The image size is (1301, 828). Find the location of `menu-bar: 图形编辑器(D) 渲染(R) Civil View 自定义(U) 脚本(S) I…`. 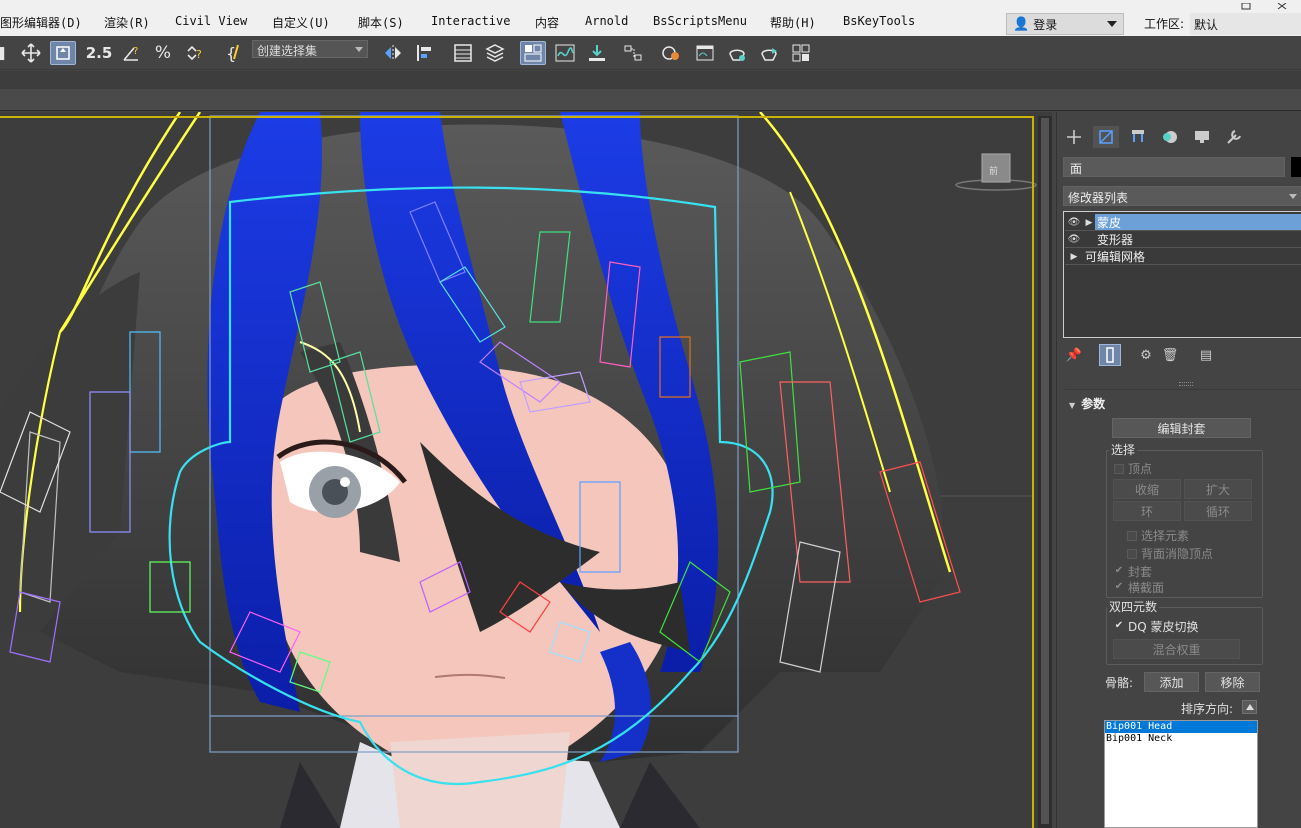

menu-bar: 图形编辑器(D) 渲染(R) Civil View 自定义(U) 脚本(S) I… is located at coordinates (650, 18).